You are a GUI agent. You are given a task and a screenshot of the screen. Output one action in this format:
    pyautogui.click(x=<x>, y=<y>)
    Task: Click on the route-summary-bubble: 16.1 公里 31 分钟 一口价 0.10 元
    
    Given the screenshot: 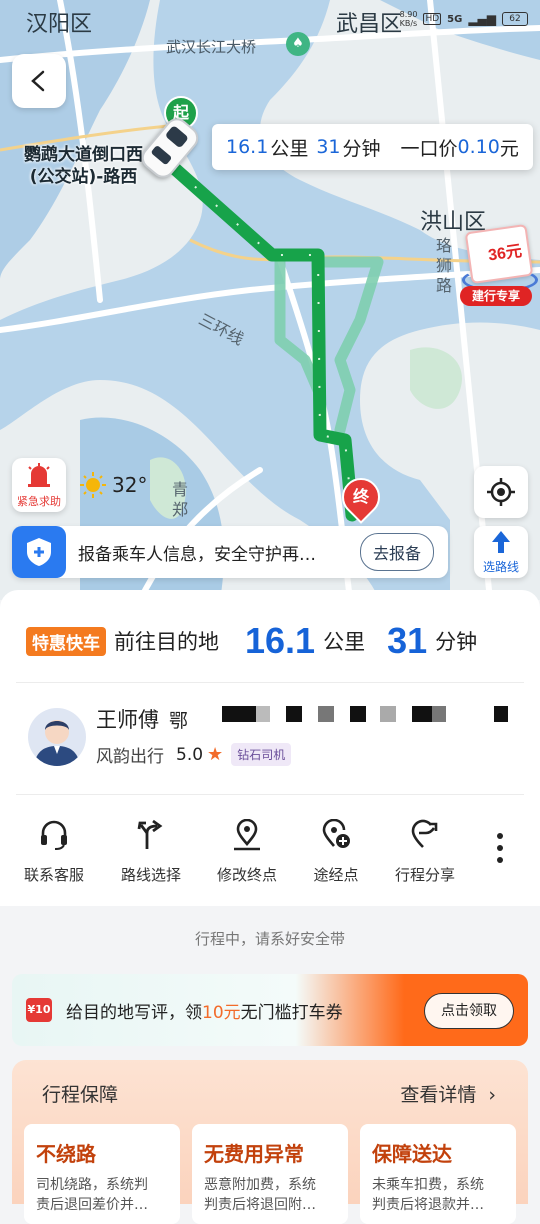 What is the action you would take?
    pyautogui.click(x=372, y=147)
    